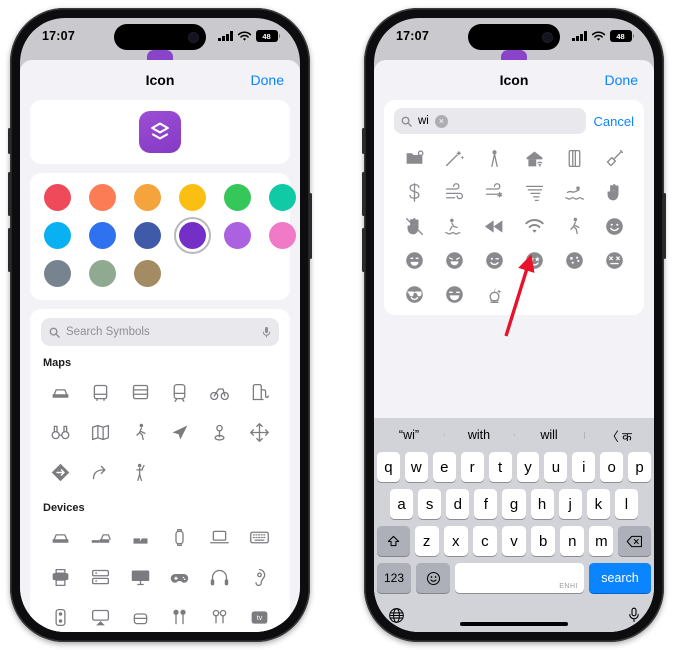 This screenshot has height=650, width=674. Describe the element at coordinates (574, 192) in the screenshot. I see `figure-swim-icon` at that location.